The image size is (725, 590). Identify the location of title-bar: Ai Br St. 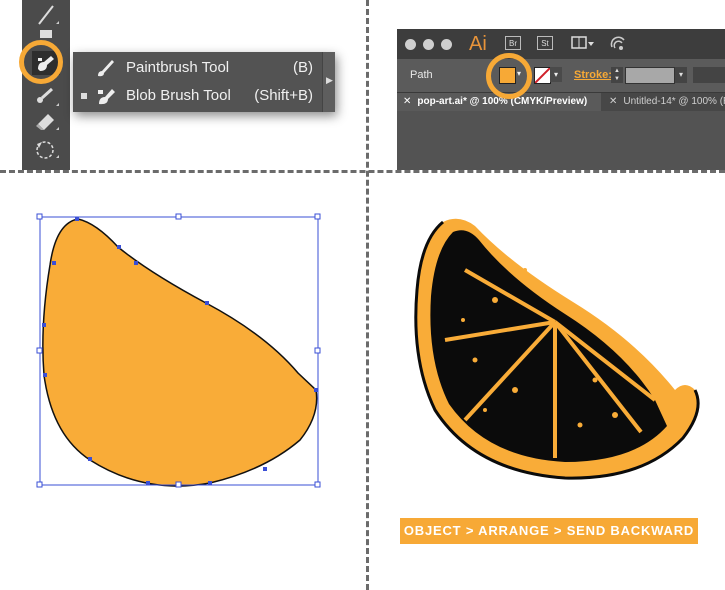
(561, 44).